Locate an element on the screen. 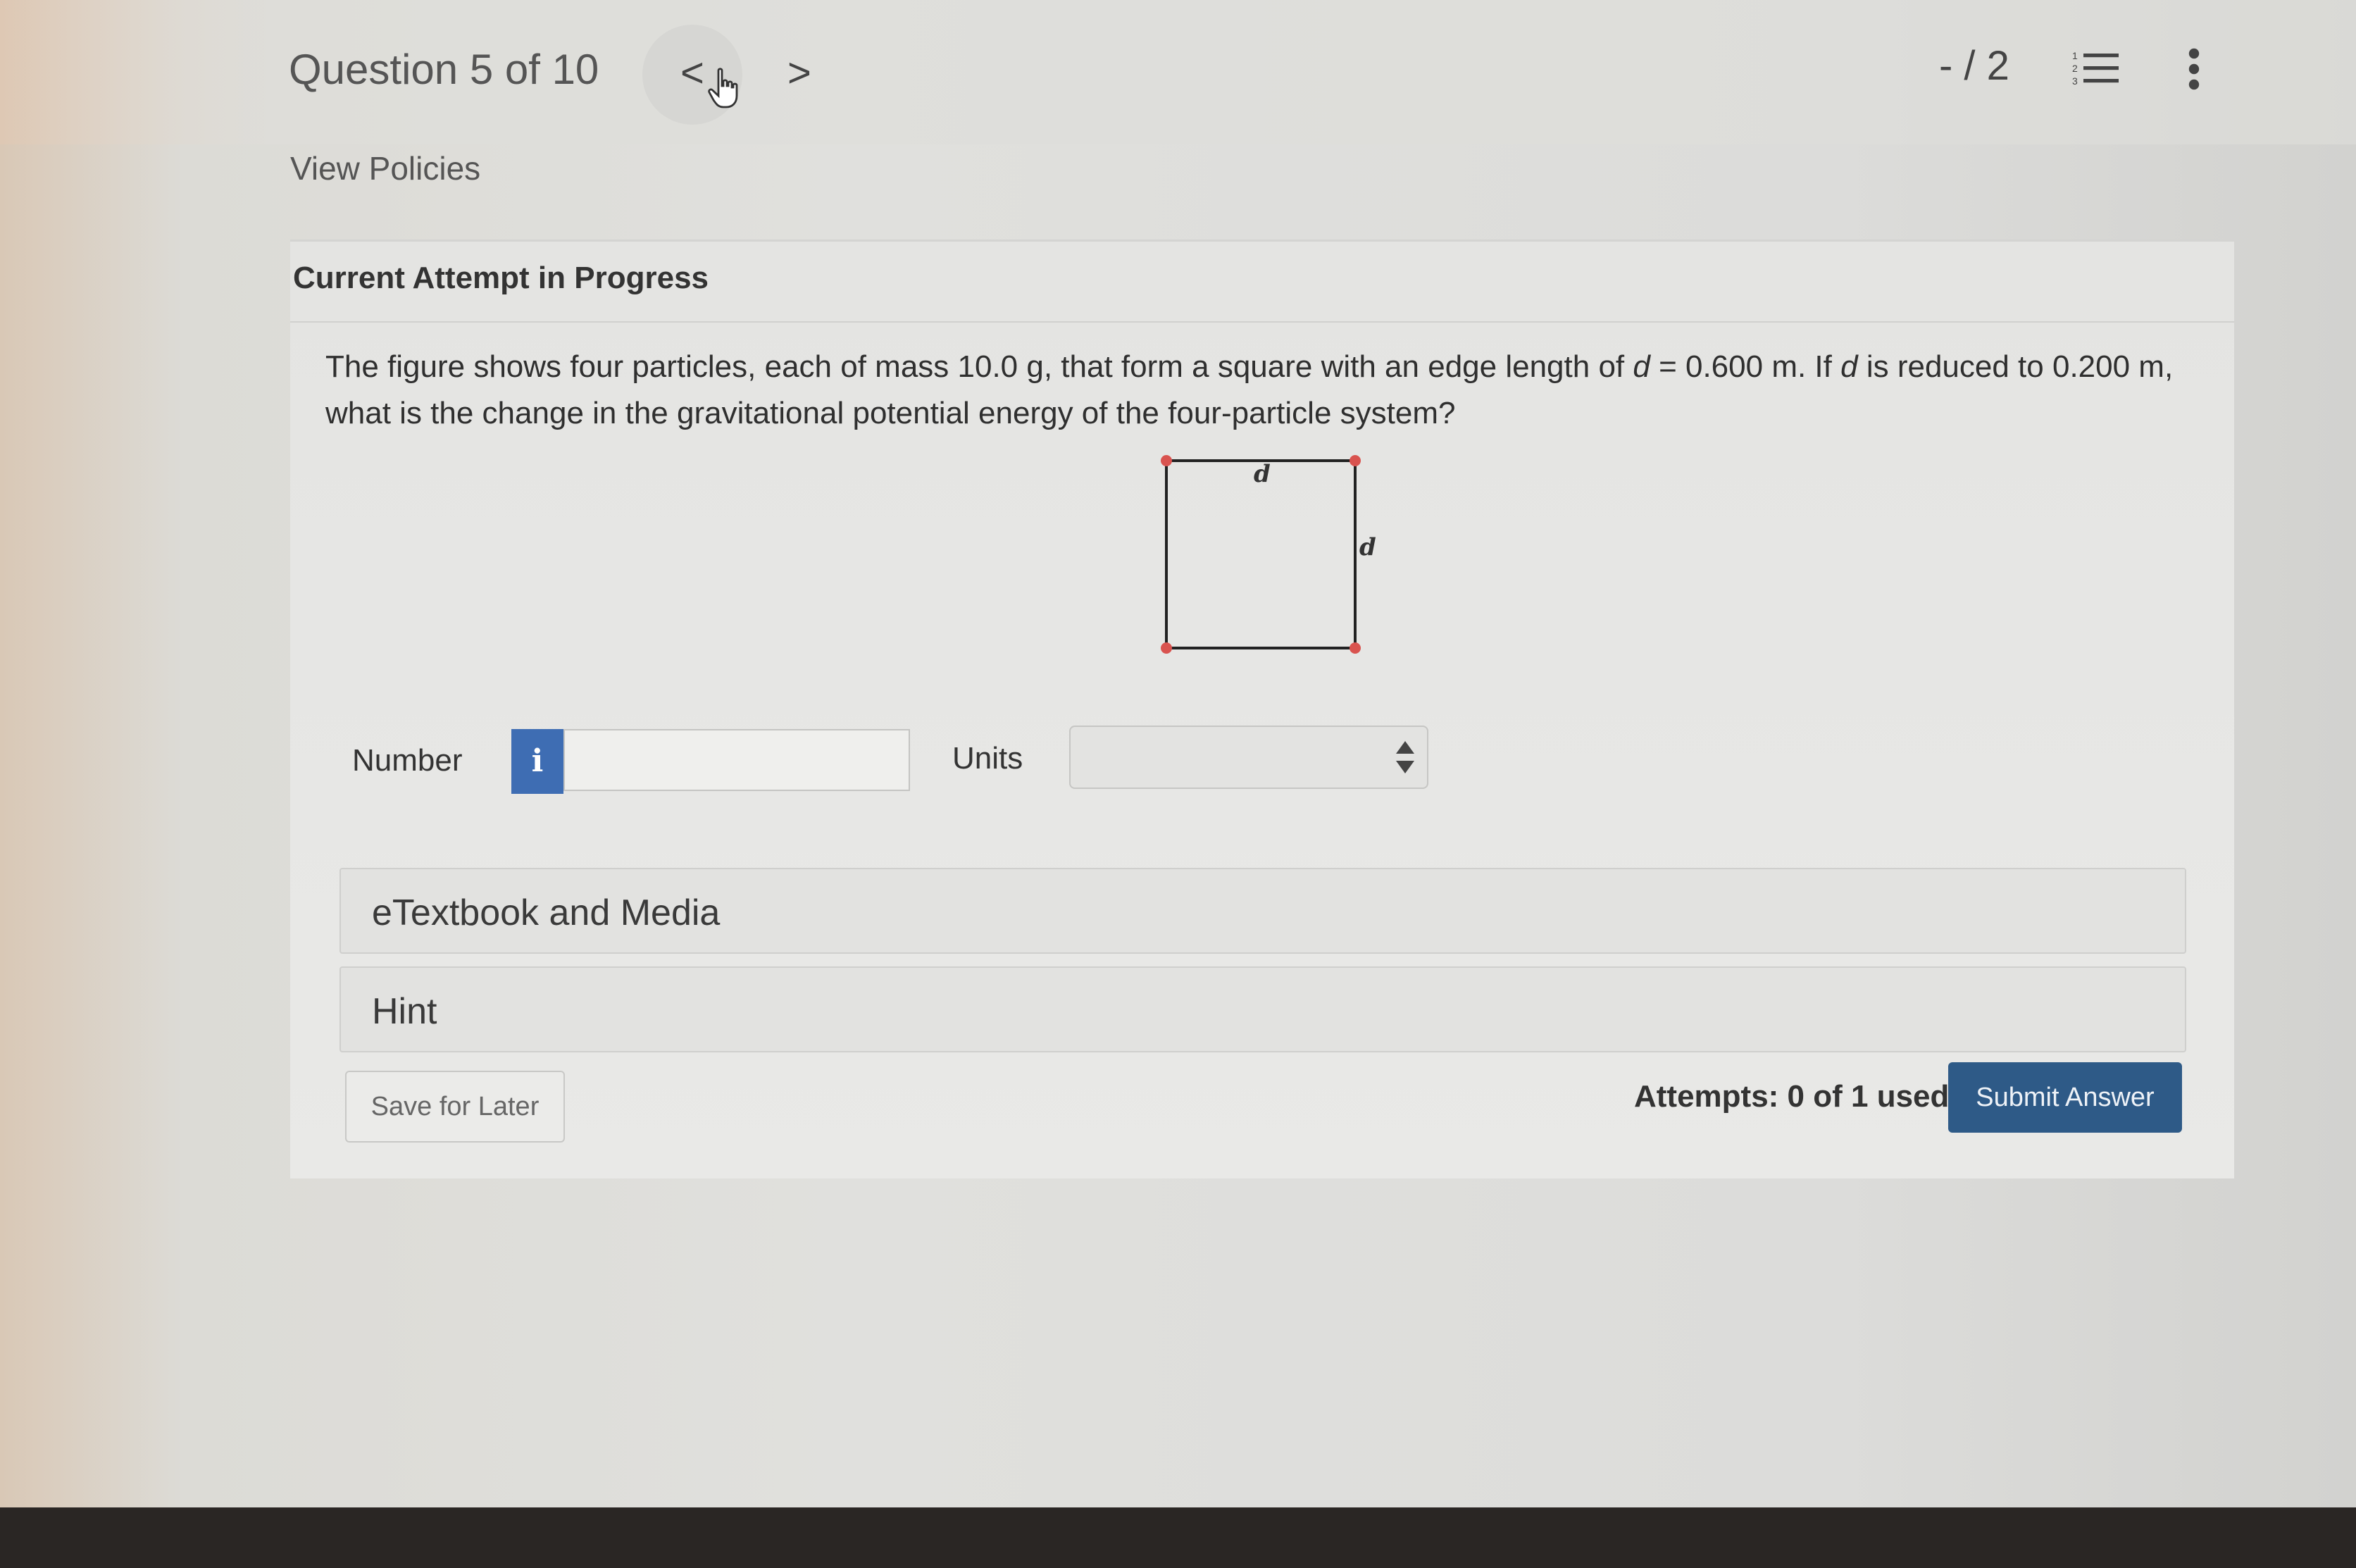 The width and height of the screenshot is (2356, 1568). hint-label: Hint is located at coordinates (404, 1011).